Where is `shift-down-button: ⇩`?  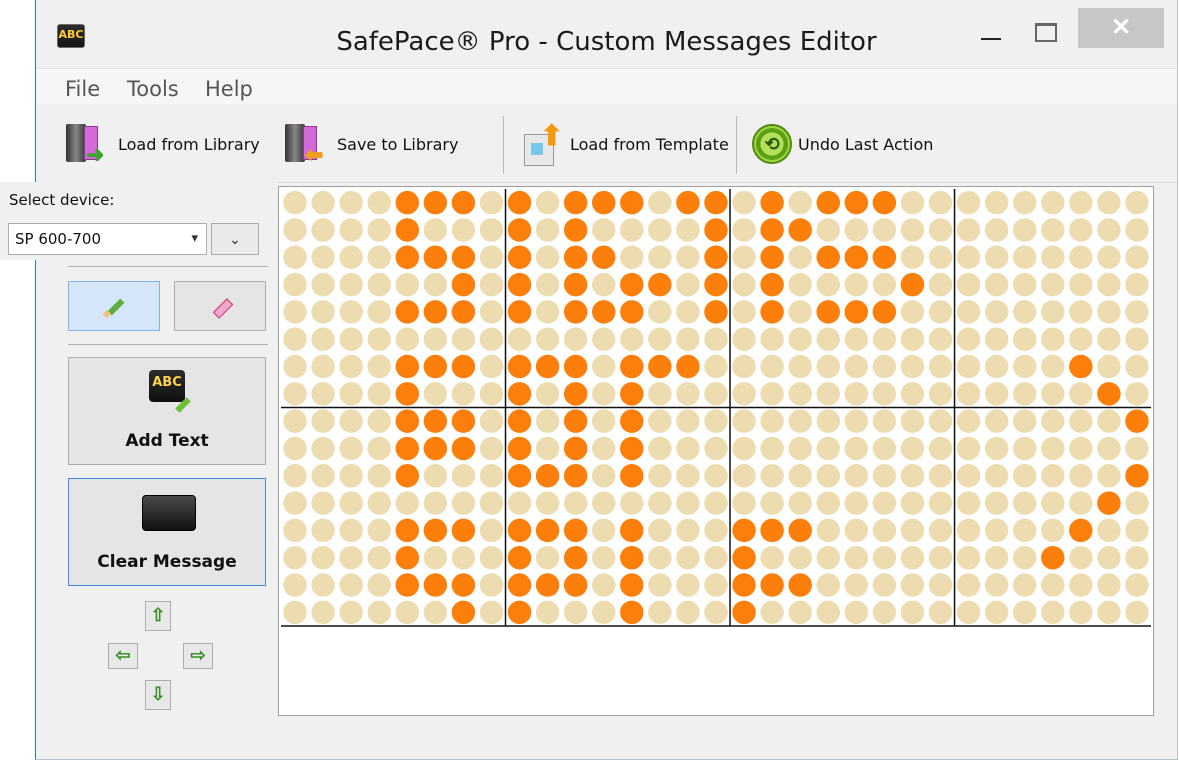 shift-down-button: ⇩ is located at coordinates (158, 695).